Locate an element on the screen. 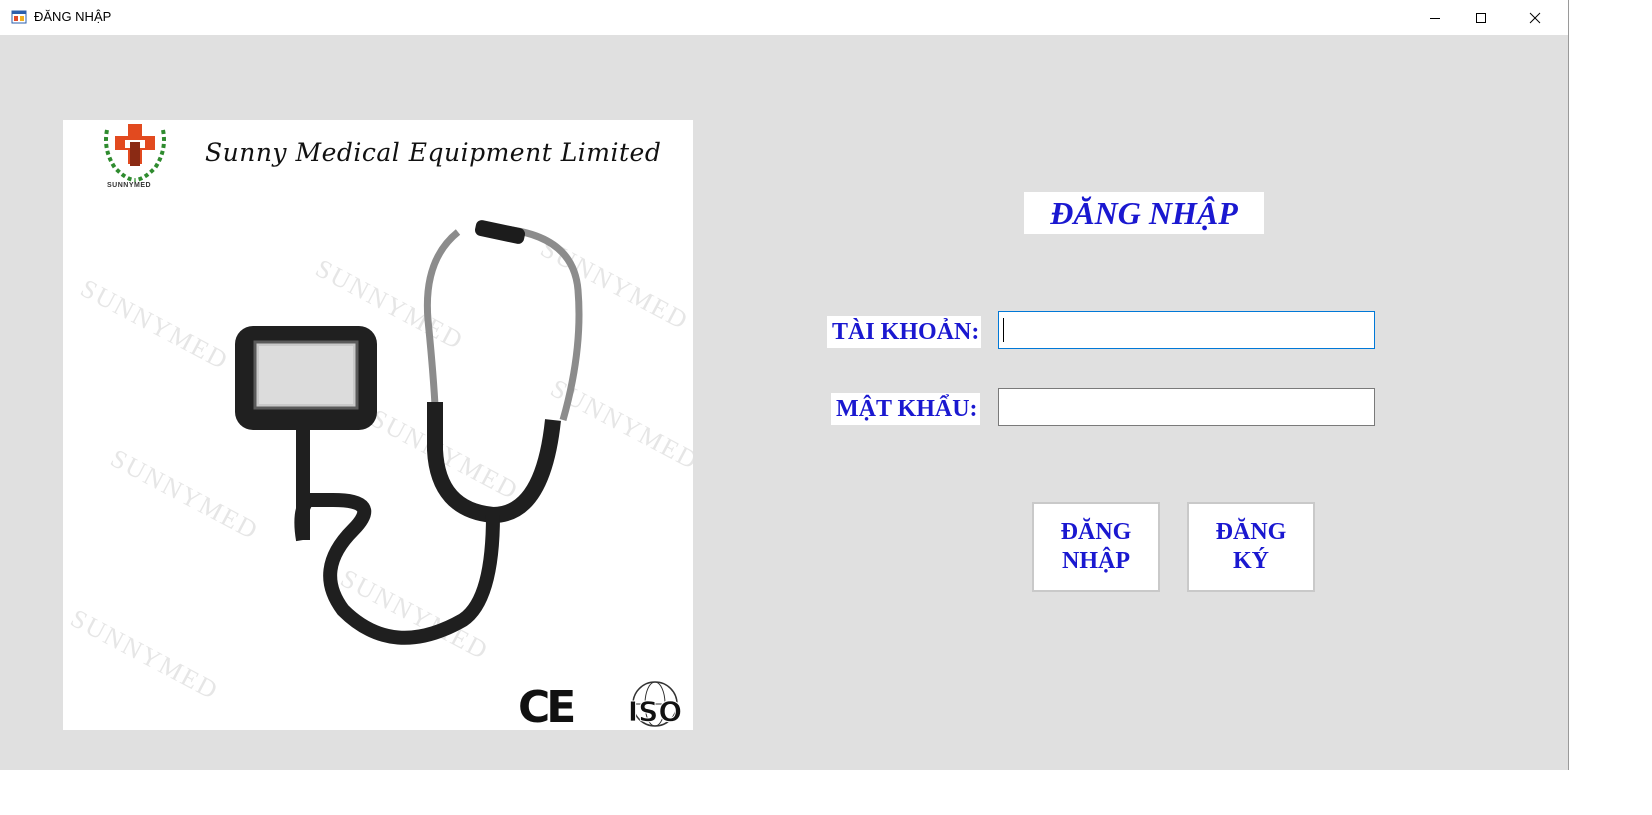 The image size is (1652, 815). window-title: ĐĂNG NHẬP is located at coordinates (73, 16).